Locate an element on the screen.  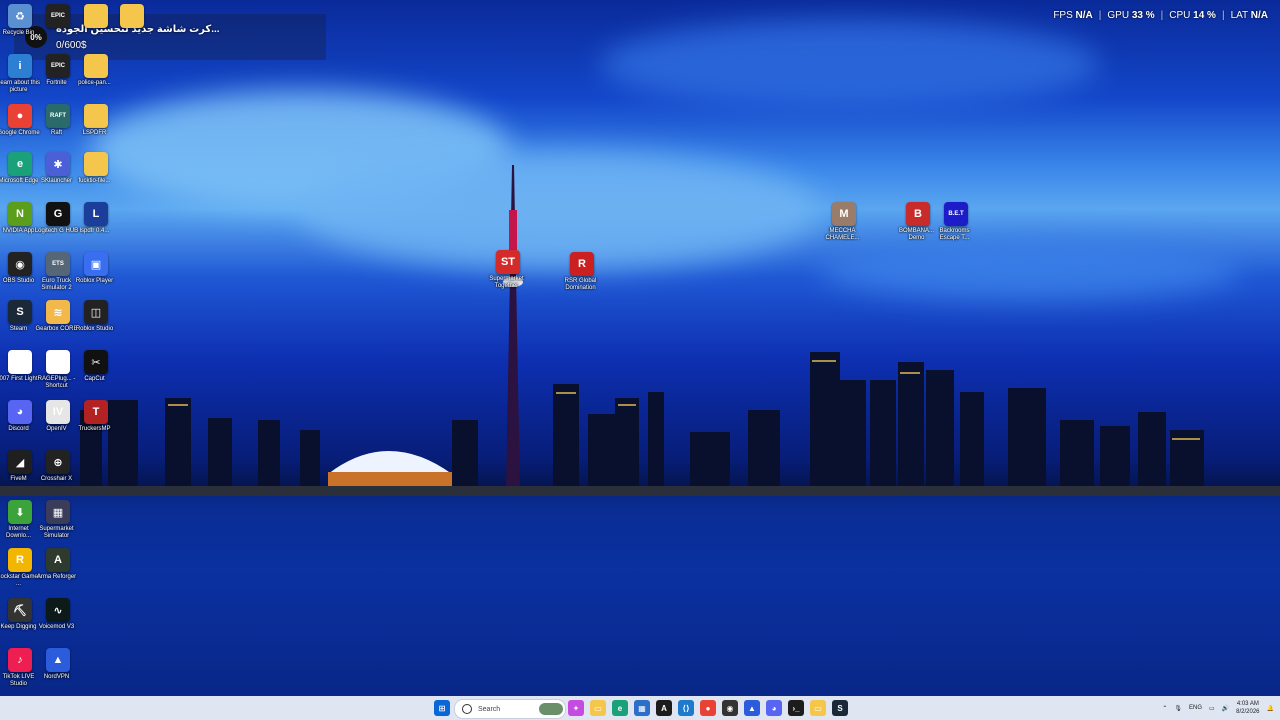
bombana-icon: B is located at coordinates (918, 214).